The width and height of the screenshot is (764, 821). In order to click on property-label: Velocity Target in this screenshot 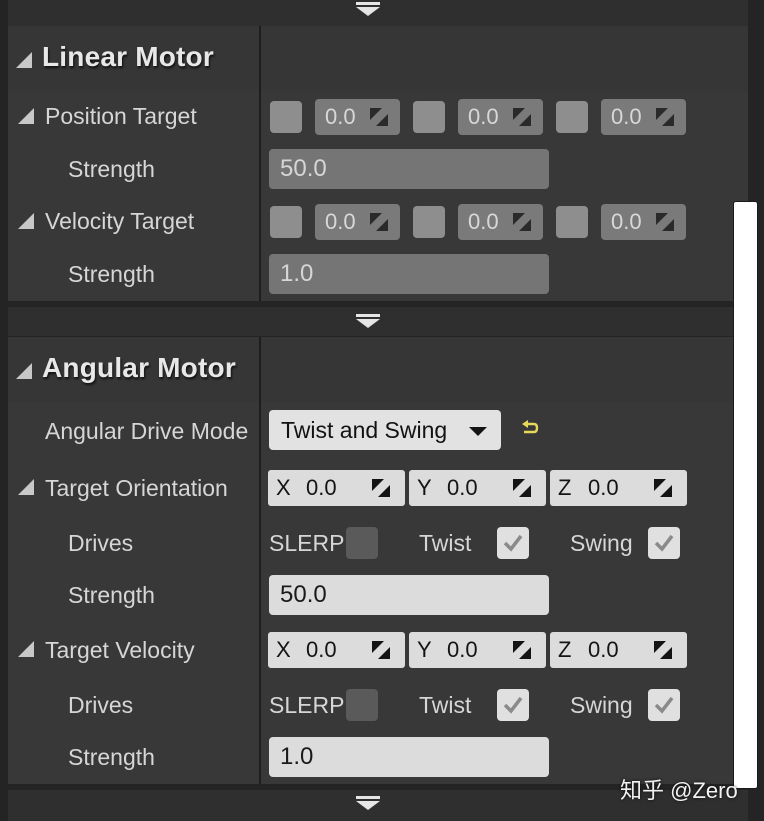, I will do `click(120, 221)`.